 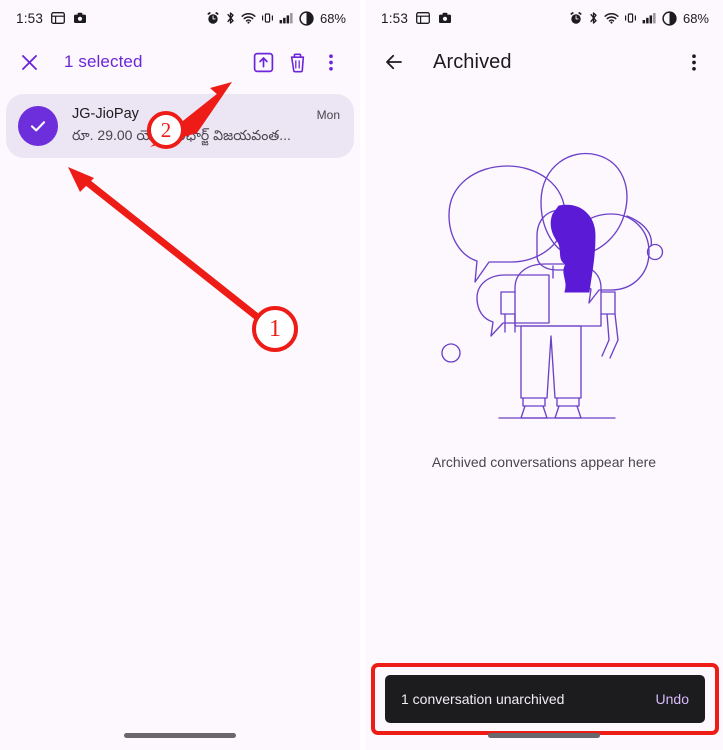 I want to click on delete-button, so click(x=297, y=62).